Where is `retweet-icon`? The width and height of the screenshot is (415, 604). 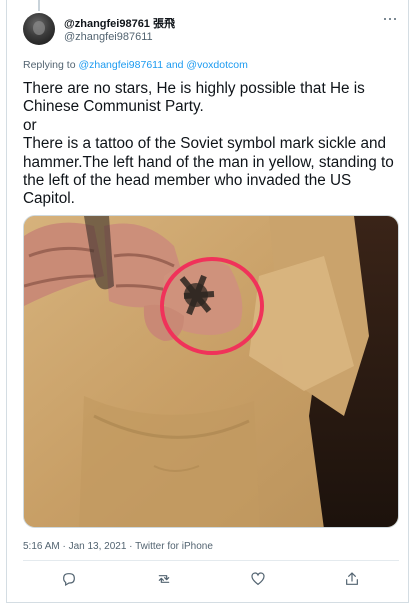
retweet-icon is located at coordinates (164, 579).